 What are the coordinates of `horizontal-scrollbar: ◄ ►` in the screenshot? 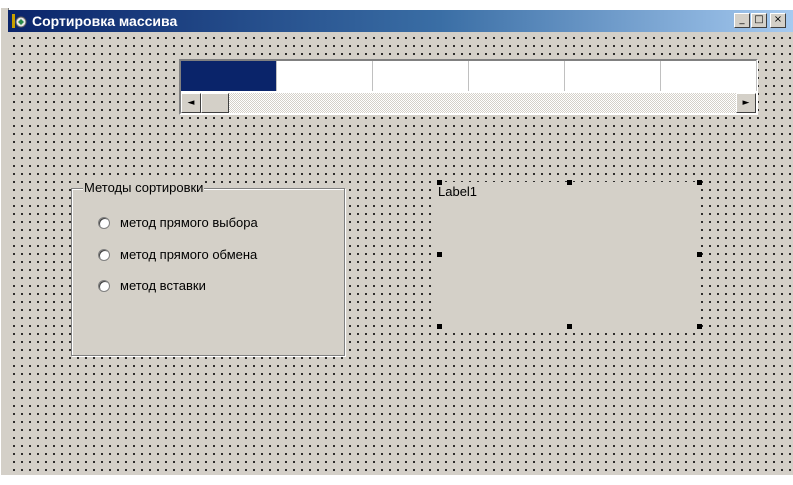 It's located at (468, 103).